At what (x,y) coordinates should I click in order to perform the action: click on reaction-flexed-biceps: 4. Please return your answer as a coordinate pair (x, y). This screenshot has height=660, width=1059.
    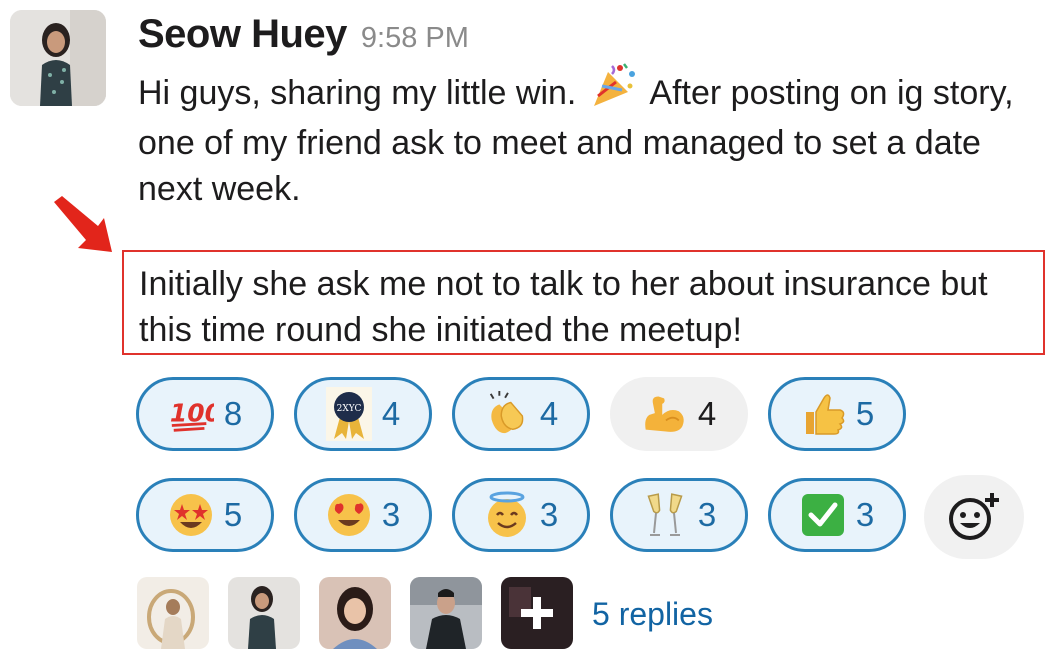
    Looking at the image, I should click on (679, 414).